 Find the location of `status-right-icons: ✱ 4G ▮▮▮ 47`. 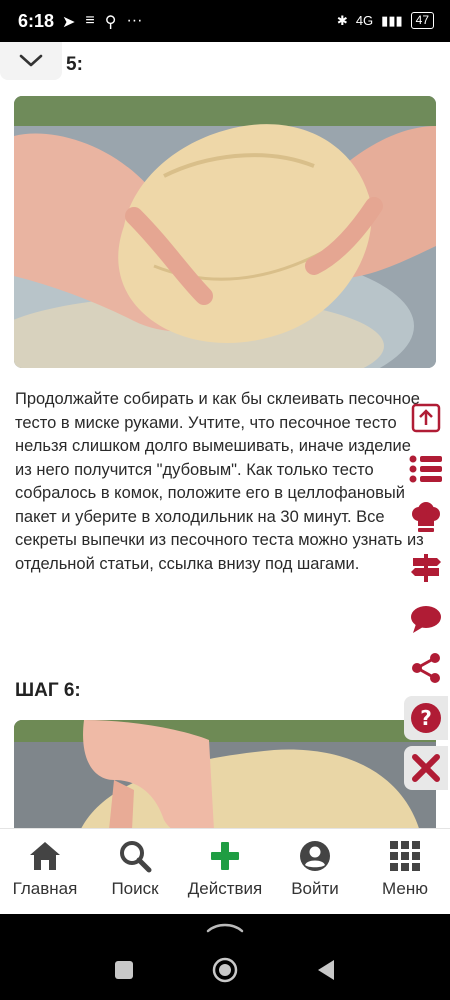

status-right-icons: ✱ 4G ▮▮▮ 47 is located at coordinates (385, 20).